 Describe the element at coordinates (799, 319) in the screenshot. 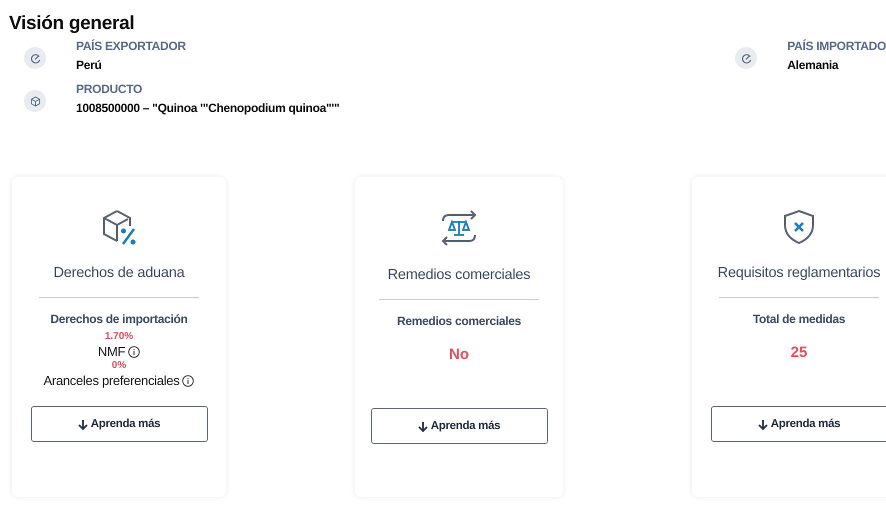

I see `measure-label: Total de medidas` at that location.